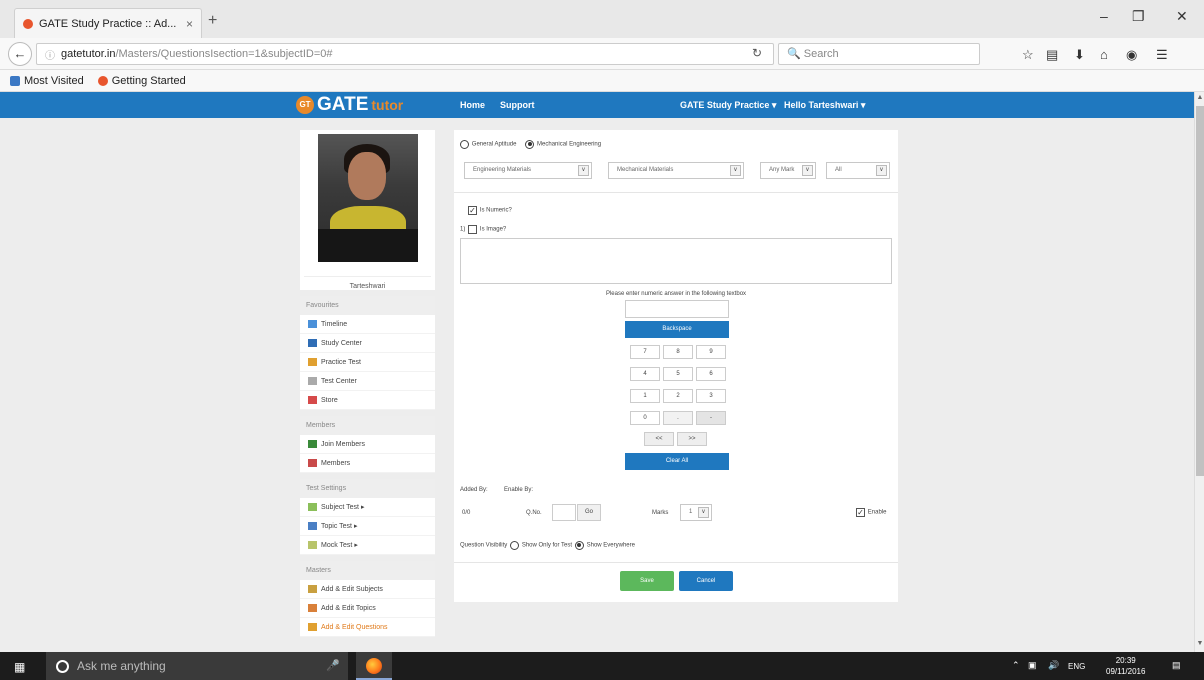 The height and width of the screenshot is (680, 1204). I want to click on firefox-small-icon, so click(102, 80).